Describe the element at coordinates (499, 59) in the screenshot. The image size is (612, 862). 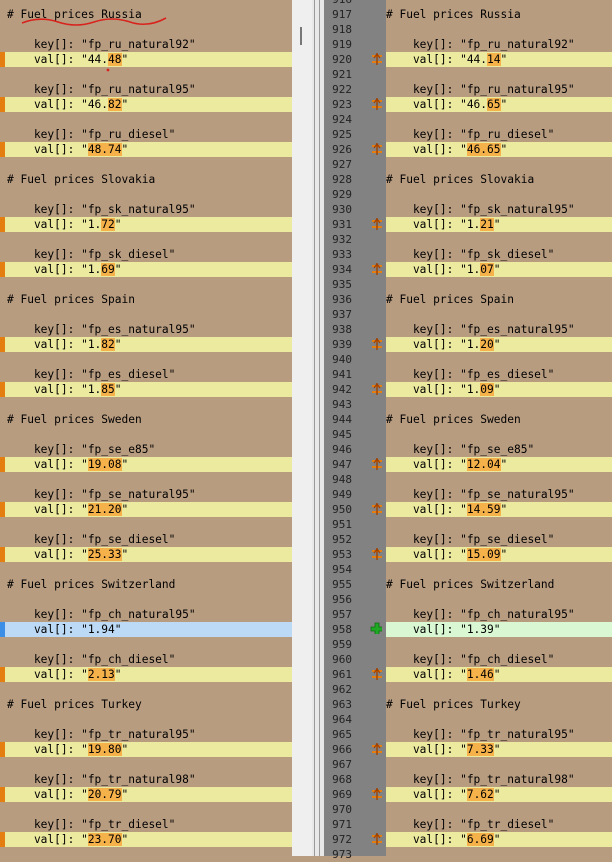
I see `code-line: val[]: "44.14"` at that location.